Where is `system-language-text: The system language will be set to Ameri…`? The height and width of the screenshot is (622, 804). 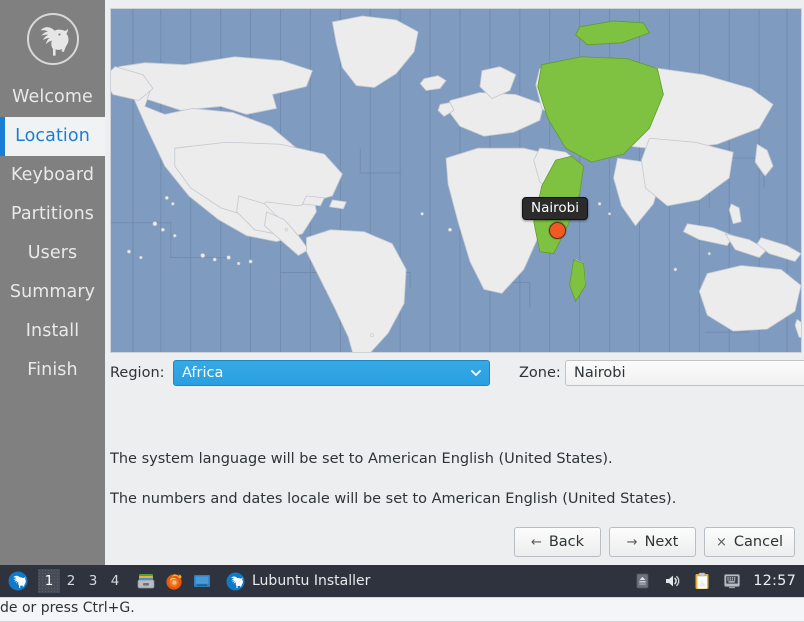 system-language-text: The system language will be set to Ameri… is located at coordinates (361, 459).